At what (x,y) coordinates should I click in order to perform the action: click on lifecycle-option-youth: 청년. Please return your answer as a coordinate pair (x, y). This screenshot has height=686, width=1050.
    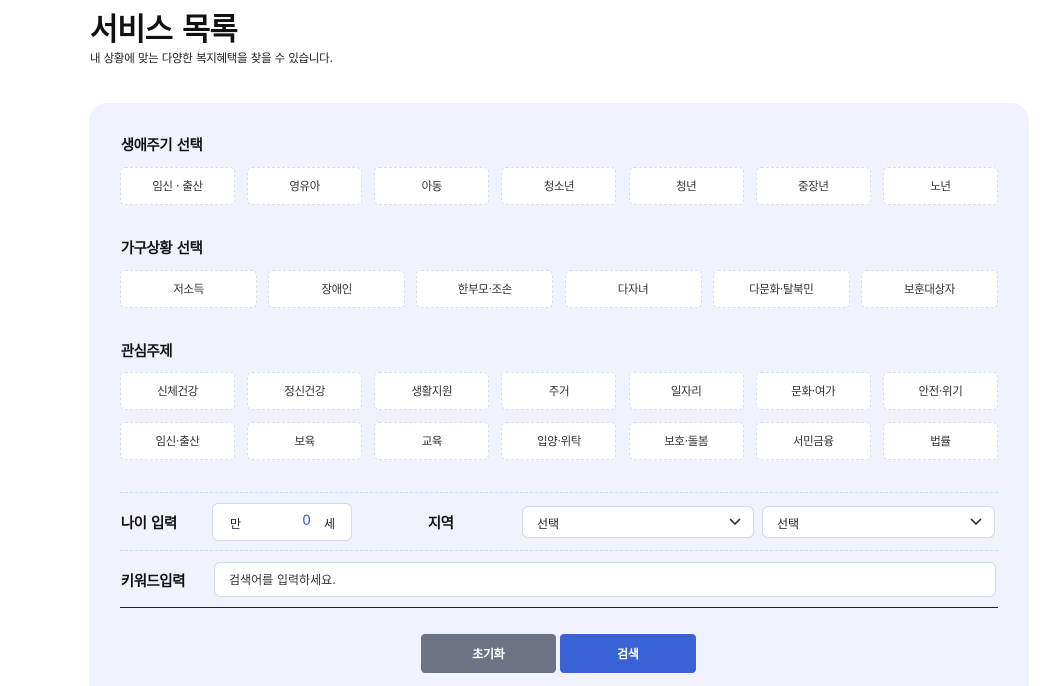
    Looking at the image, I should click on (686, 186).